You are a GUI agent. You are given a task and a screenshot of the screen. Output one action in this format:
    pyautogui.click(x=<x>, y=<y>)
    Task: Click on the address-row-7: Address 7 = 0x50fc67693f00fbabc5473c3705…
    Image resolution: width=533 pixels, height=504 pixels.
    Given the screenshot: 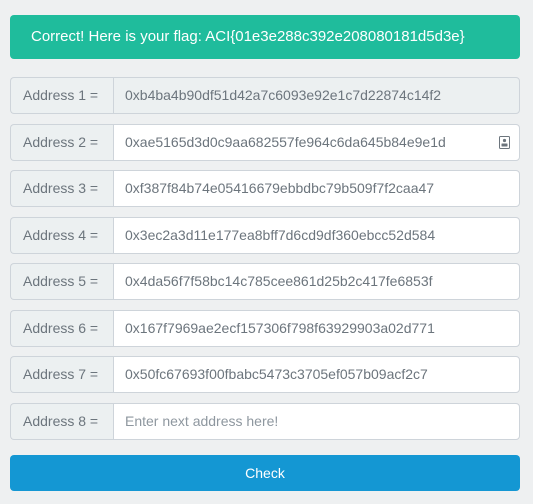 What is the action you would take?
    pyautogui.click(x=265, y=374)
    